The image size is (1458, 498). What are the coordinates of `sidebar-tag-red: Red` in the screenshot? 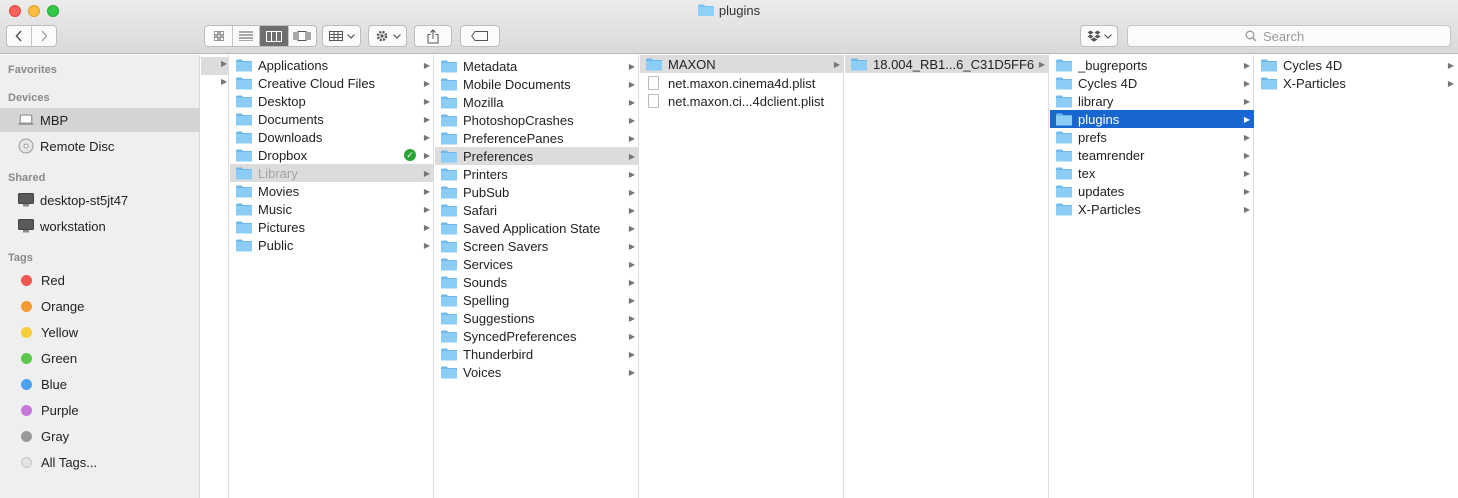 It's located at (100, 280).